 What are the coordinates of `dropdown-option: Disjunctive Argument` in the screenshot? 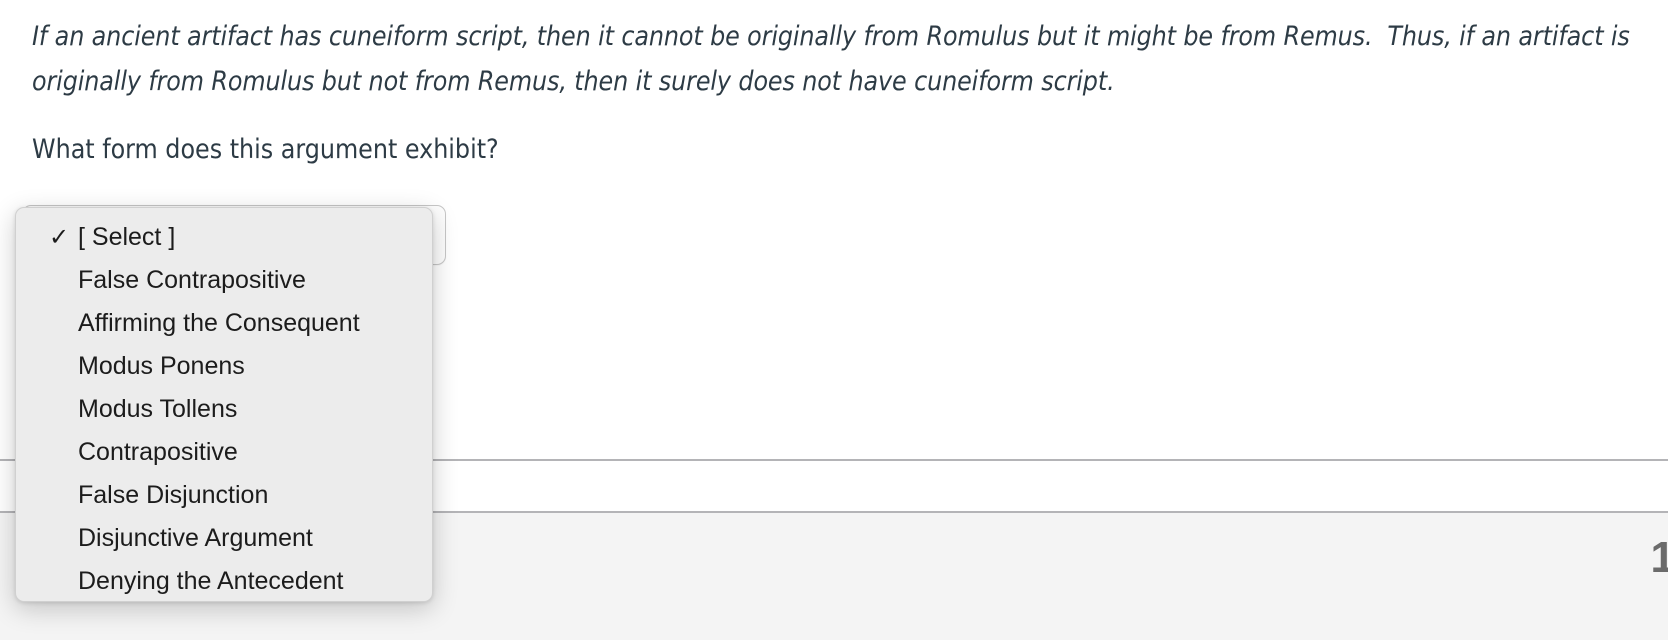 It's located at (224, 538).